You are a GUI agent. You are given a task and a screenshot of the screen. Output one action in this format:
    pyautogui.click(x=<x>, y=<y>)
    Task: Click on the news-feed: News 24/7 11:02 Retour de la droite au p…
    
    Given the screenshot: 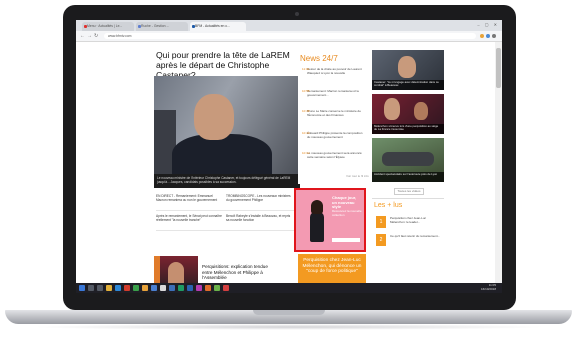 What is the action you would take?
    pyautogui.click(x=334, y=119)
    